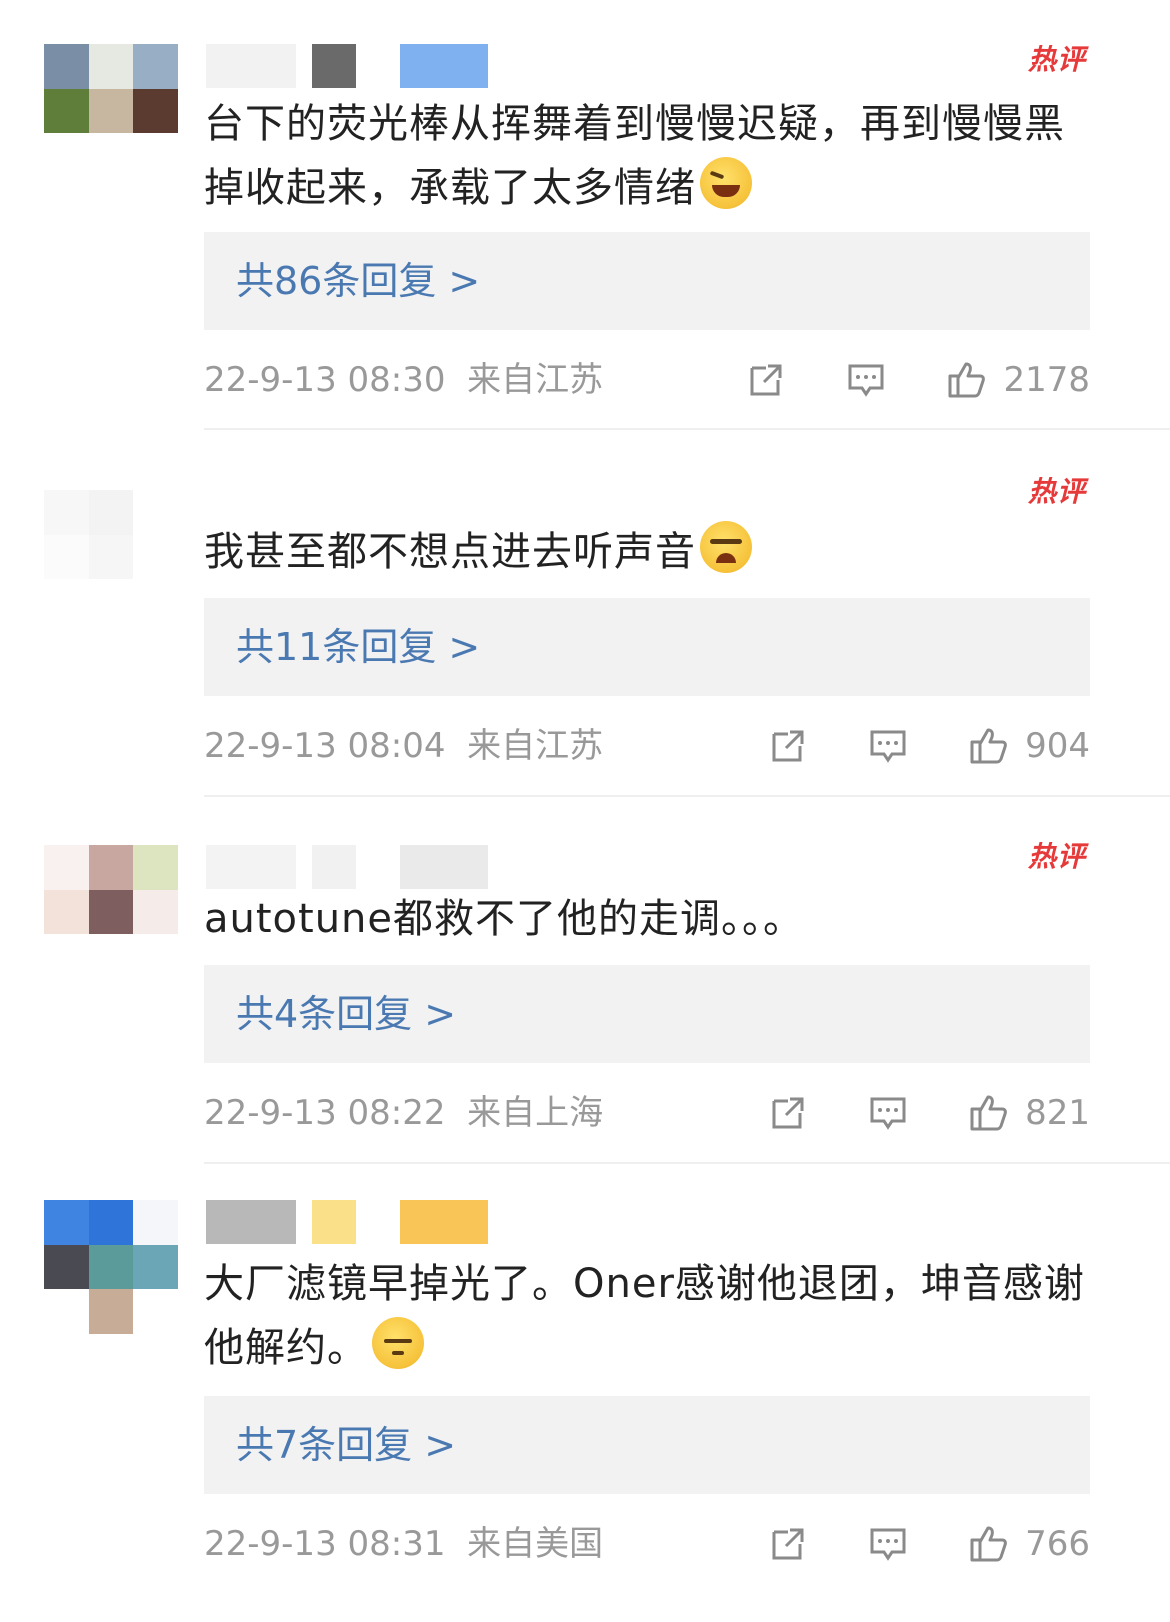  Describe the element at coordinates (1057, 746) in the screenshot. I see `like-count: 904` at that location.